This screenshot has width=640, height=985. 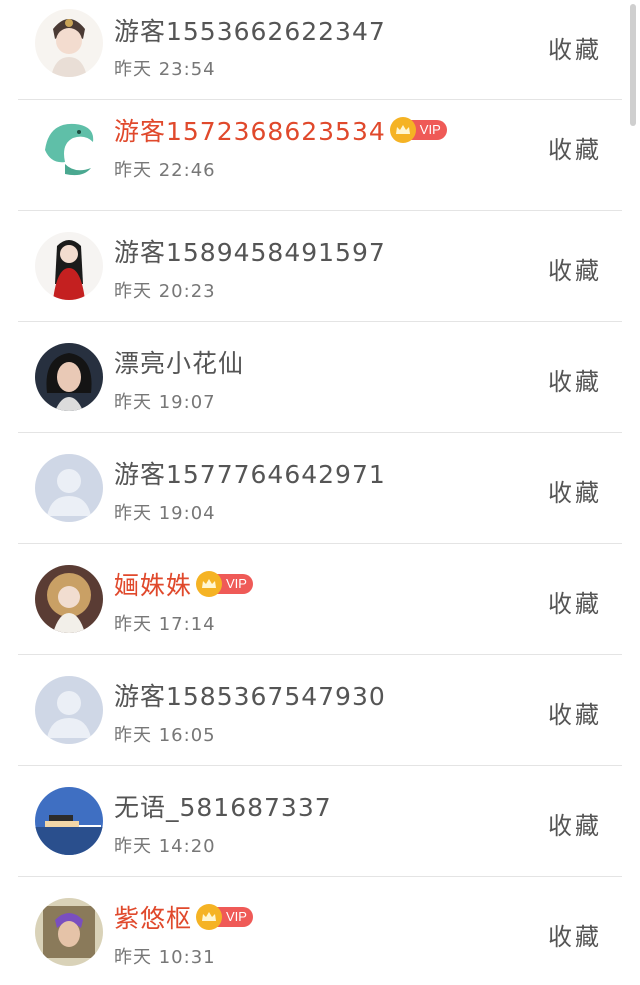 I want to click on list-item: 紫悠枢 VIP 昨天 10:31 收藏, so click(x=320, y=931).